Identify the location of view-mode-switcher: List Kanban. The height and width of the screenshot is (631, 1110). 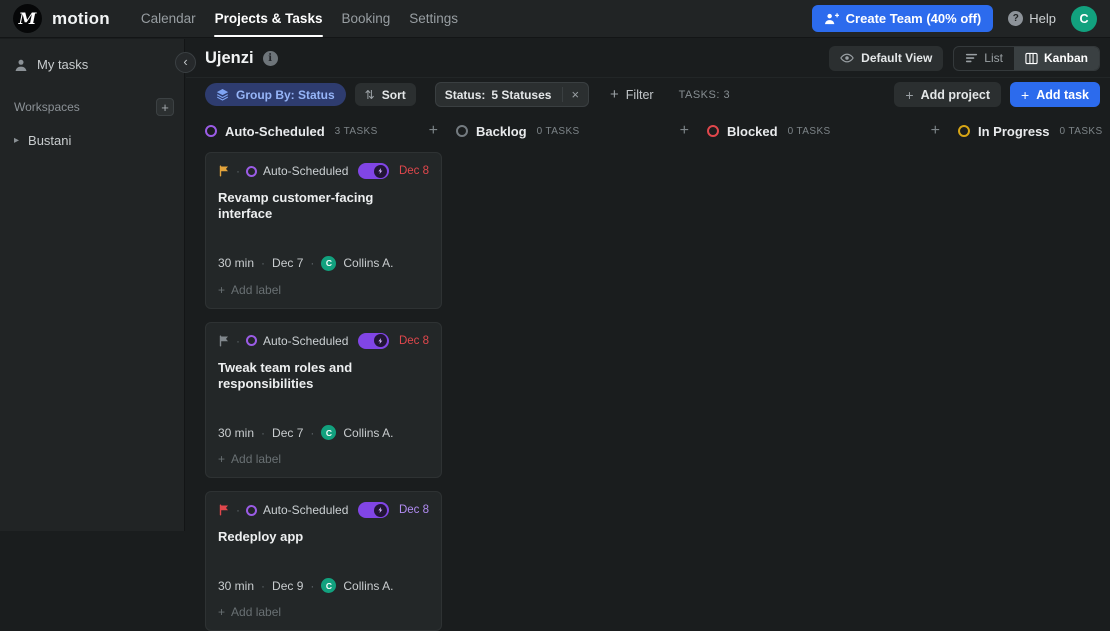
(1026, 58).